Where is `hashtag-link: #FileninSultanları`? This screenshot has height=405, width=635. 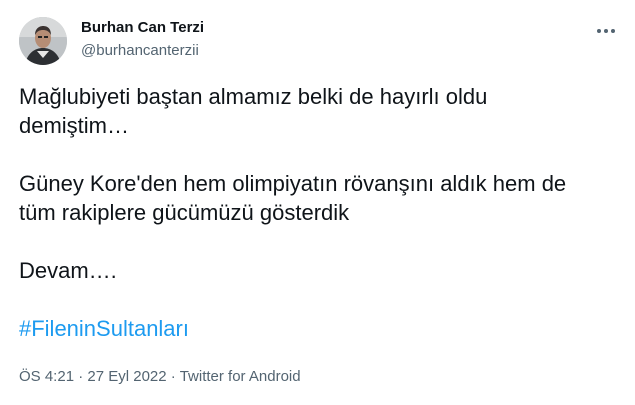 hashtag-link: #FileninSultanları is located at coordinates (104, 328).